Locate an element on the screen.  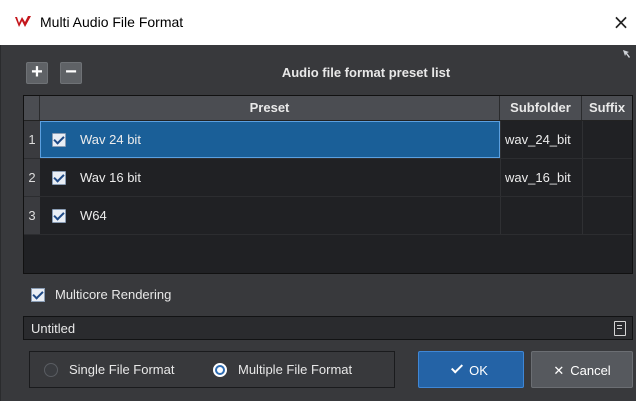
table-row: 3 W64 is located at coordinates (328, 216).